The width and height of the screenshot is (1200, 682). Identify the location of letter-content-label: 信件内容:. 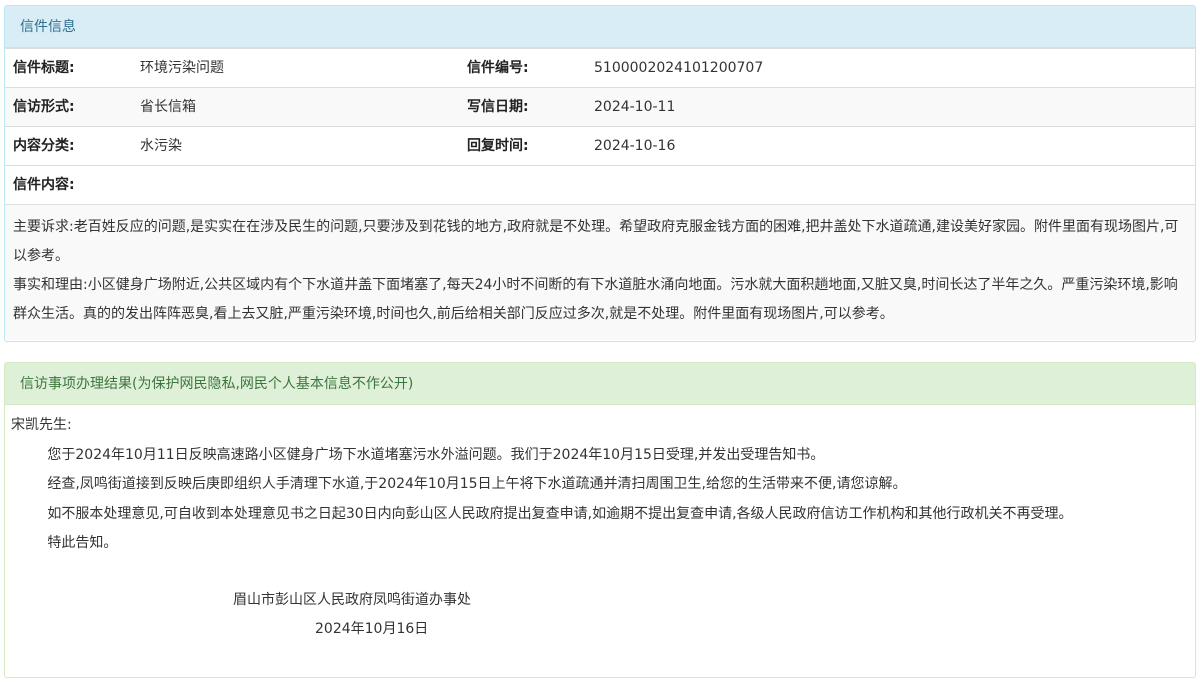
(44, 185).